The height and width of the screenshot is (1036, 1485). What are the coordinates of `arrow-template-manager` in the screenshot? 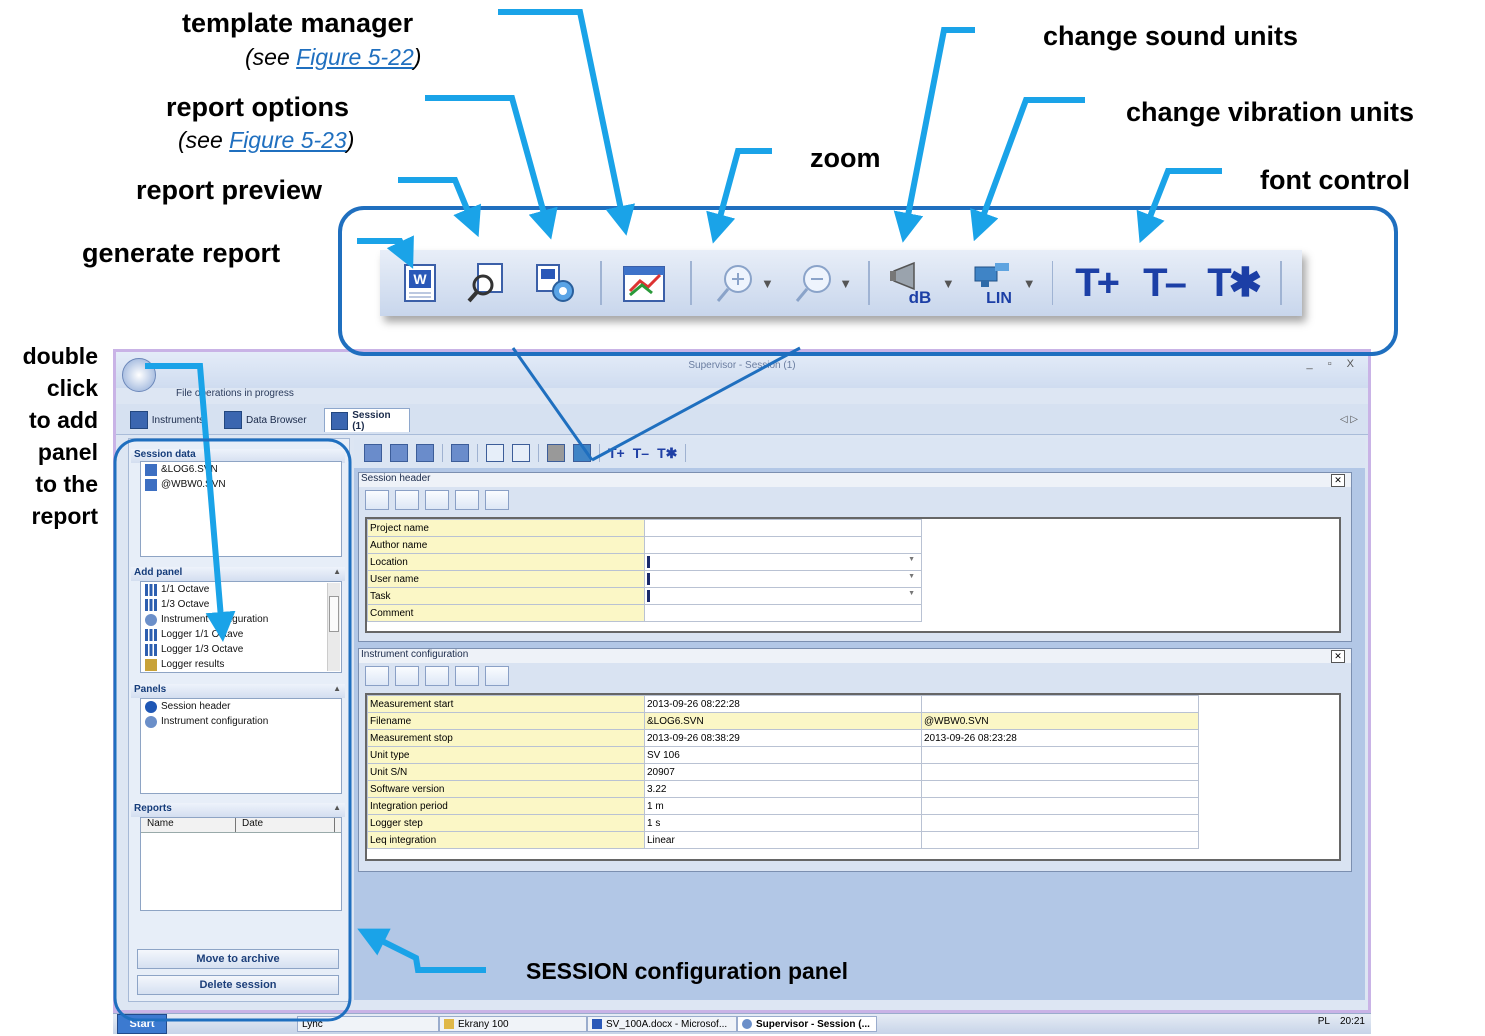 It's located at (567, 122).